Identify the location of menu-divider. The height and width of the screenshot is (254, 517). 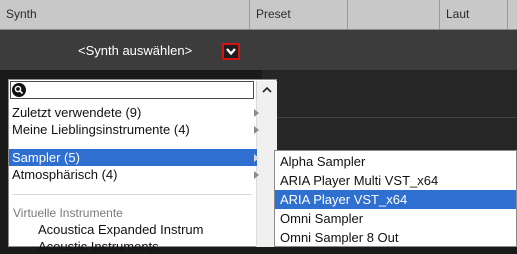
(132, 194).